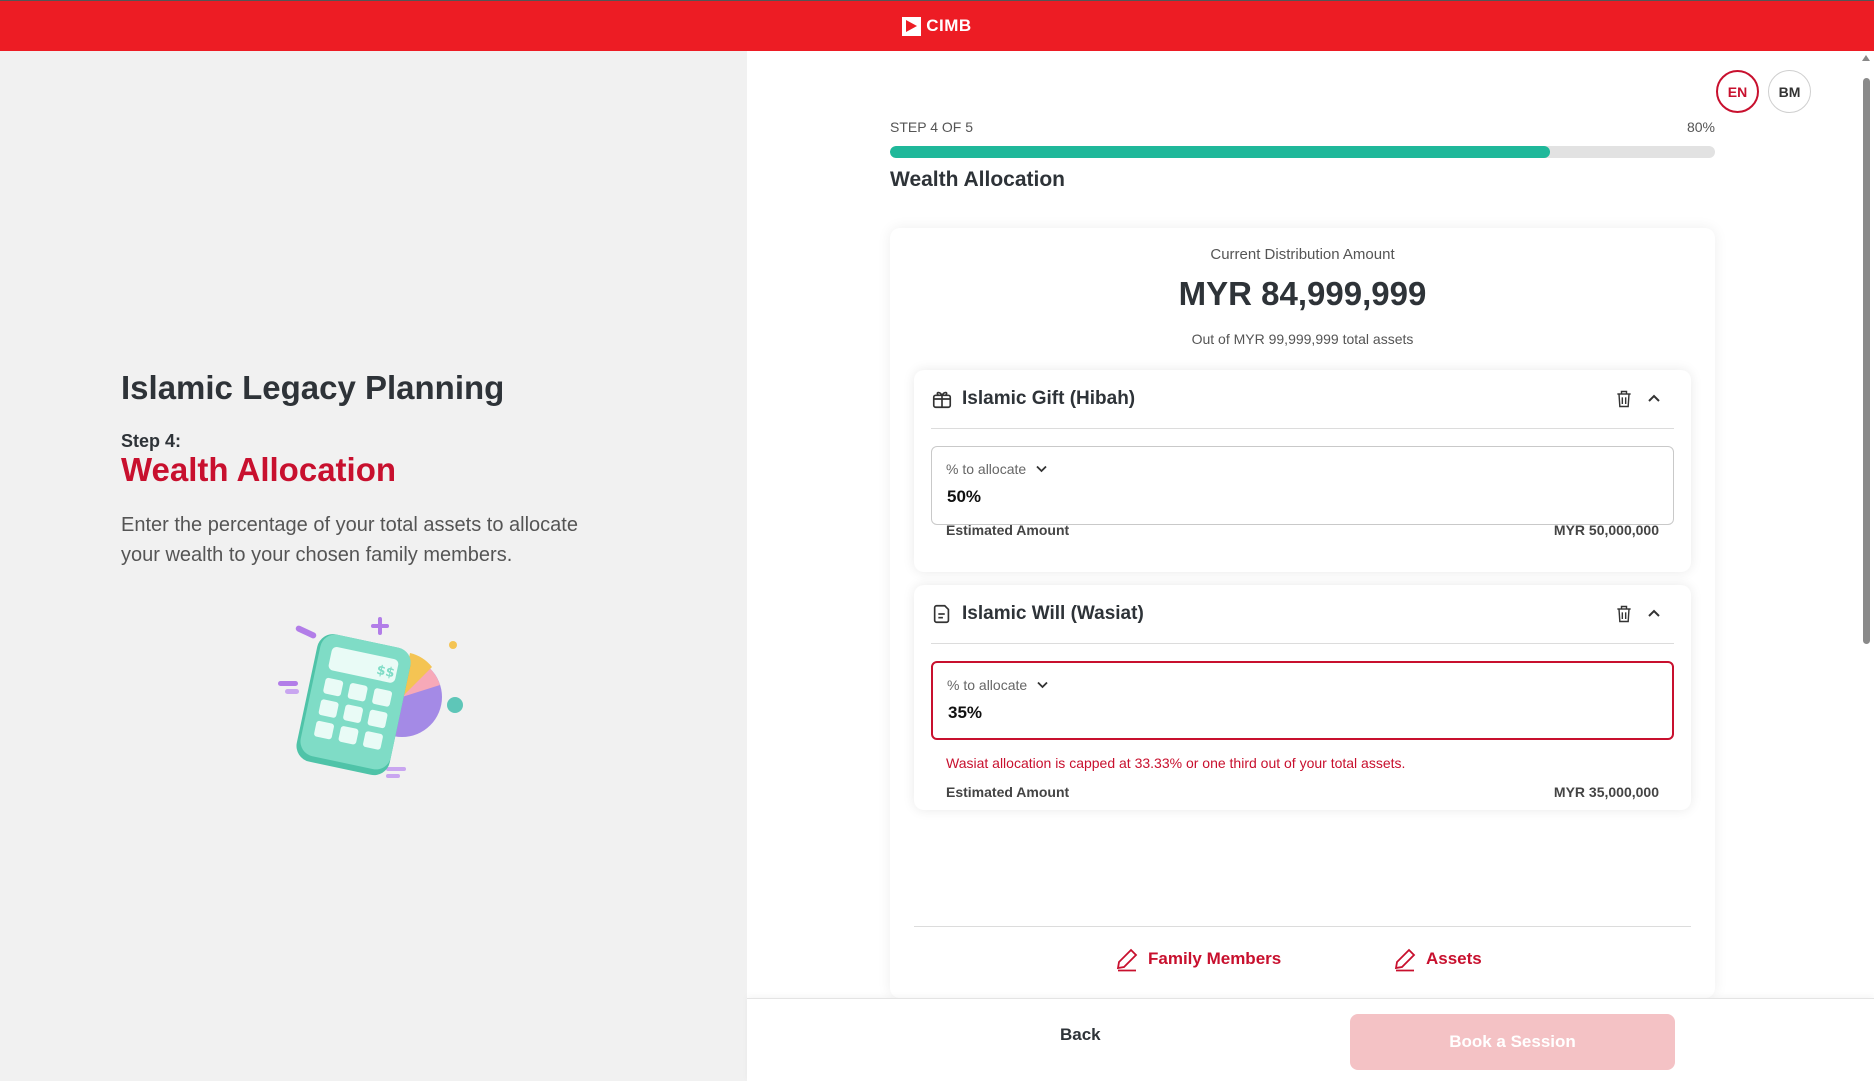  What do you see at coordinates (964, 497) in the screenshot?
I see `hibah-percent-value: 50%` at bounding box center [964, 497].